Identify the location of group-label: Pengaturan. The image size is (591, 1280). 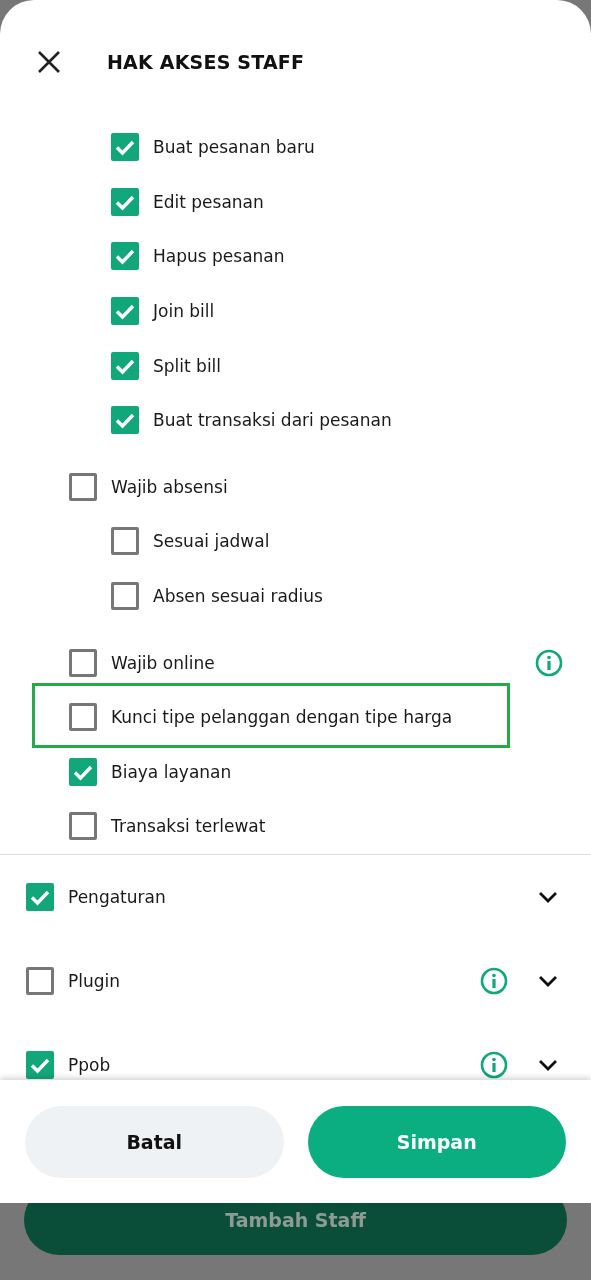
(117, 896).